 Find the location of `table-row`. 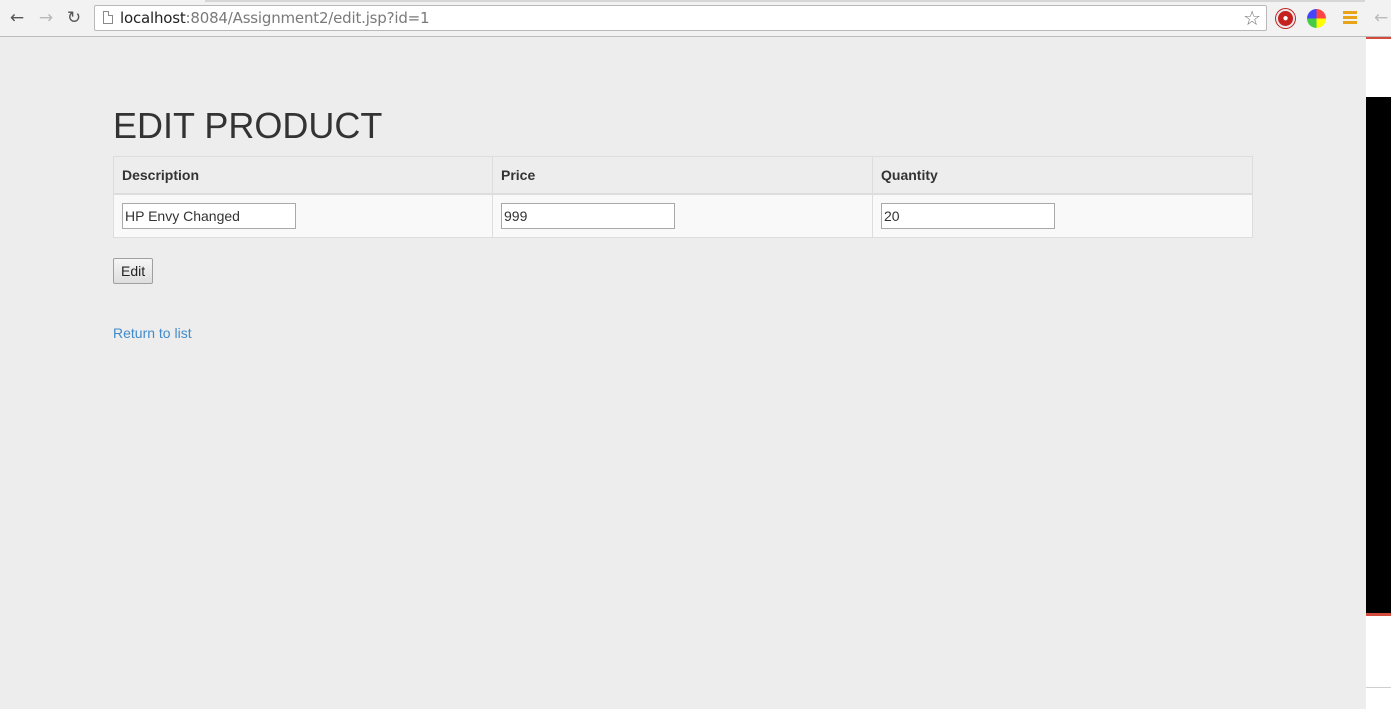

table-row is located at coordinates (683, 215).